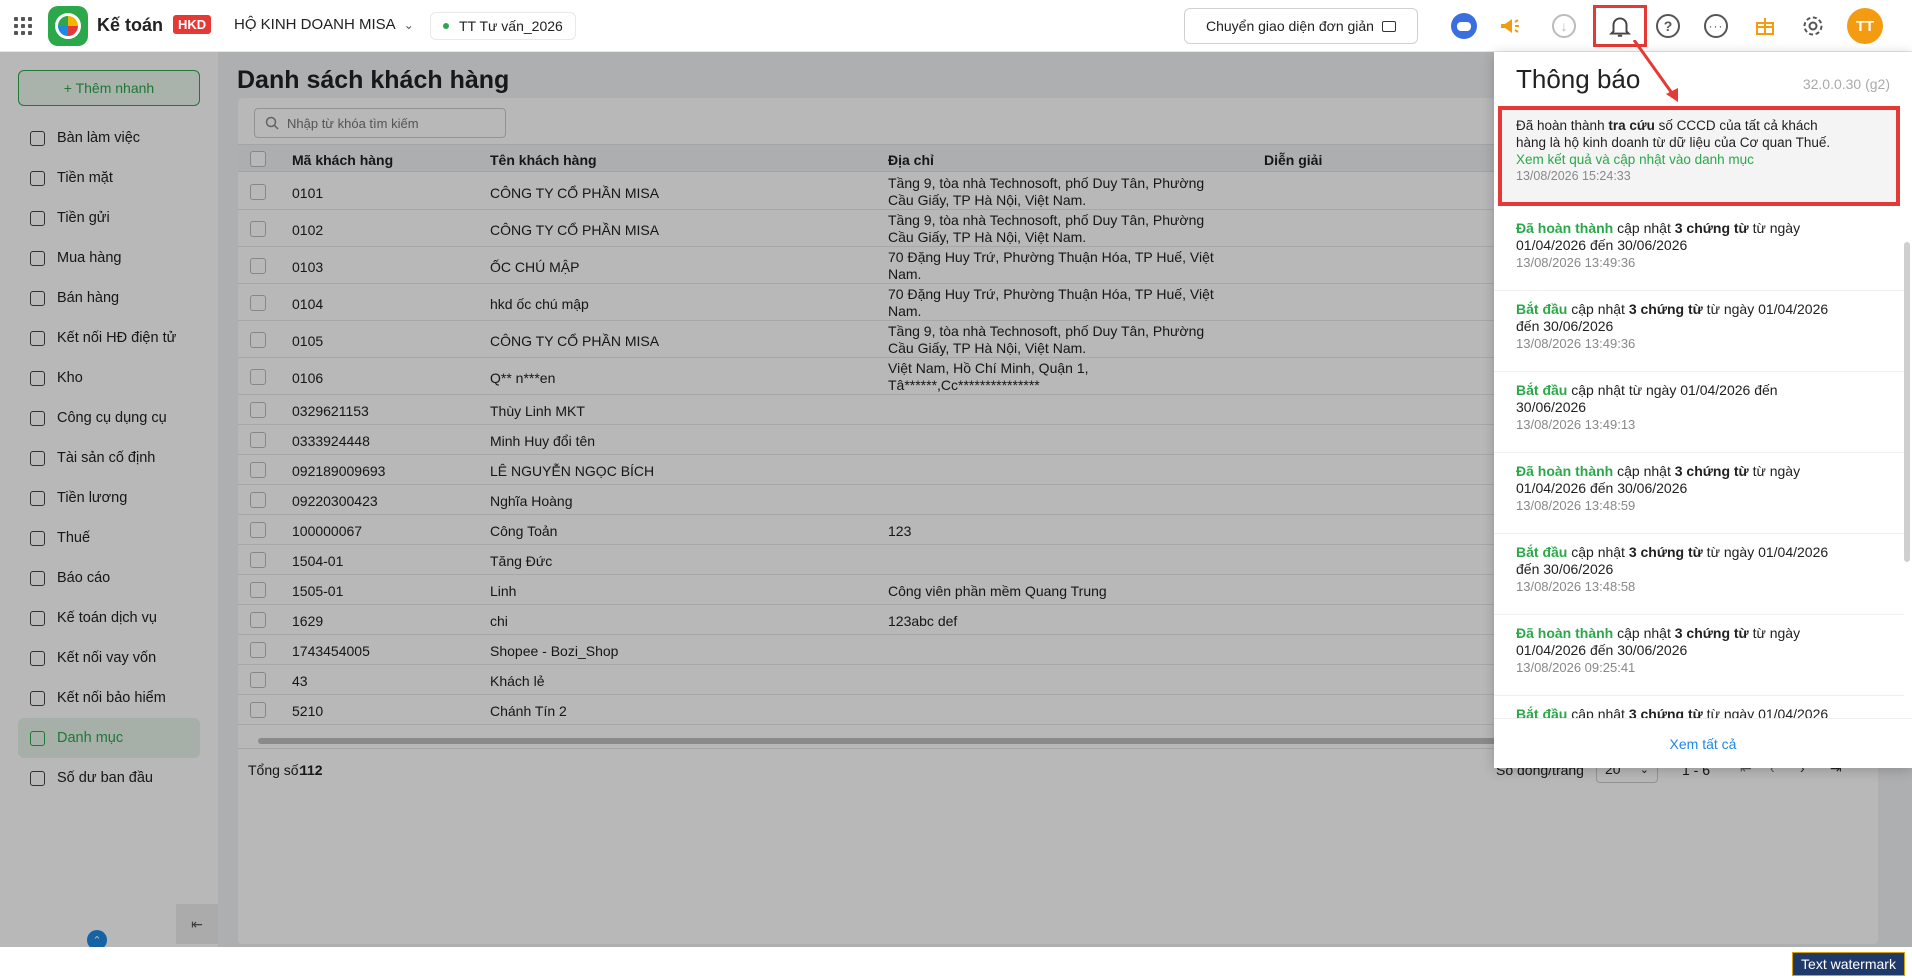 The image size is (1912, 978). What do you see at coordinates (1716, 26) in the screenshot?
I see `more-icon: ···` at bounding box center [1716, 26].